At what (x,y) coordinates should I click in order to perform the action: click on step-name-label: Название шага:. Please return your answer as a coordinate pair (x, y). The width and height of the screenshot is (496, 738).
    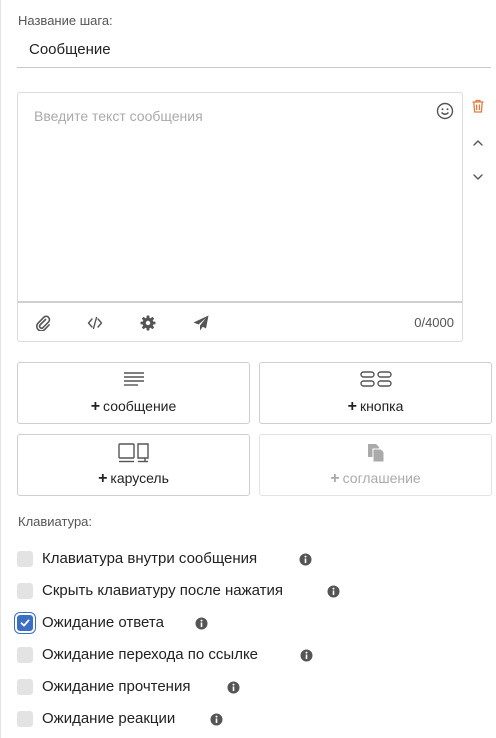
    Looking at the image, I should click on (65, 20).